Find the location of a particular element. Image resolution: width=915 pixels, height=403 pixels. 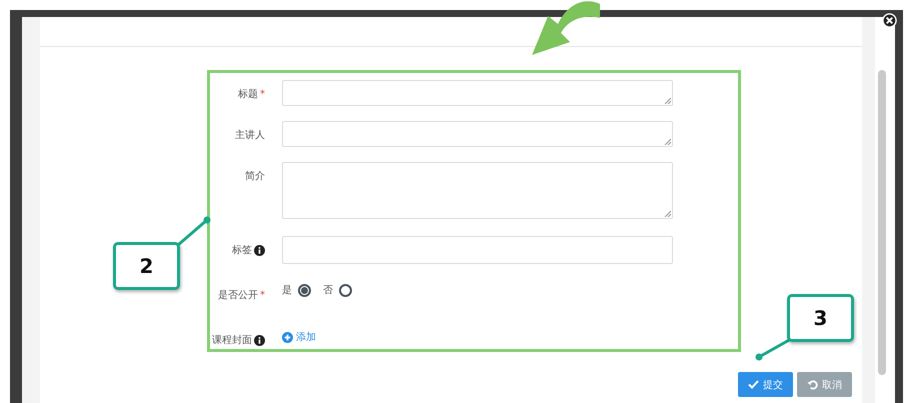

input-field is located at coordinates (477, 250).